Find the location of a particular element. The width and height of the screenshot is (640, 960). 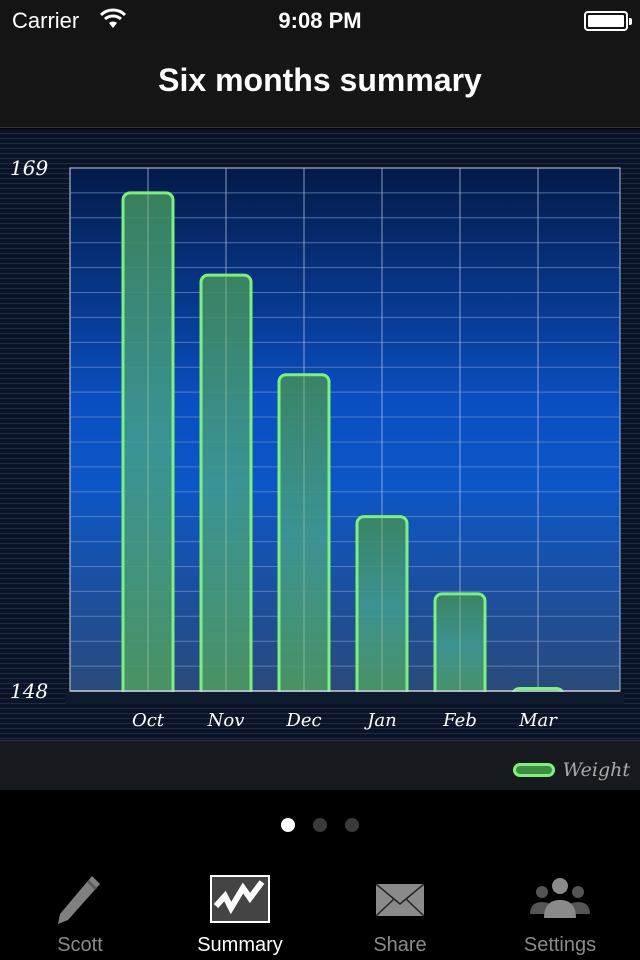

y-tick-min: 148 is located at coordinates (29, 691).